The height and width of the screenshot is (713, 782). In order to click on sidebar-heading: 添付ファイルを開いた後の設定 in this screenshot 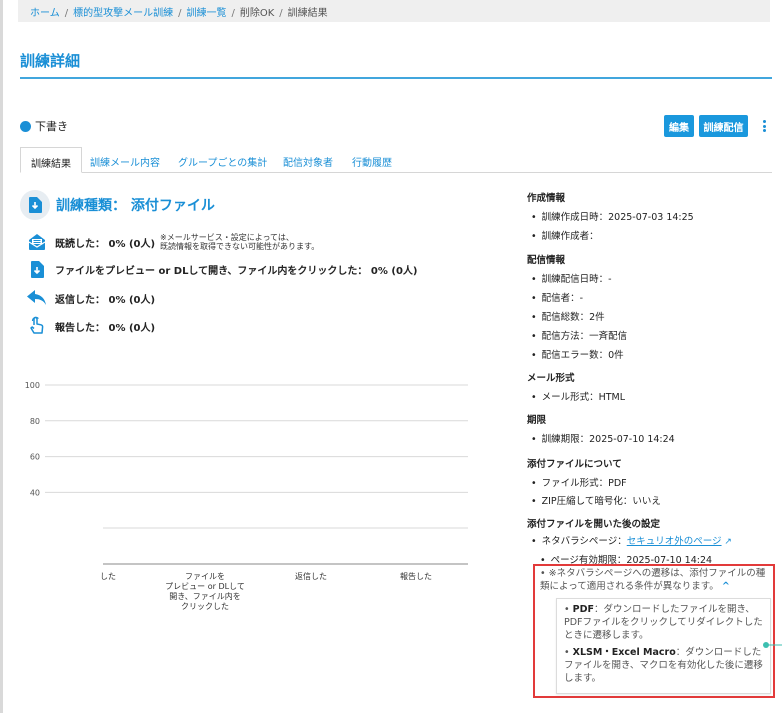, I will do `click(594, 524)`.